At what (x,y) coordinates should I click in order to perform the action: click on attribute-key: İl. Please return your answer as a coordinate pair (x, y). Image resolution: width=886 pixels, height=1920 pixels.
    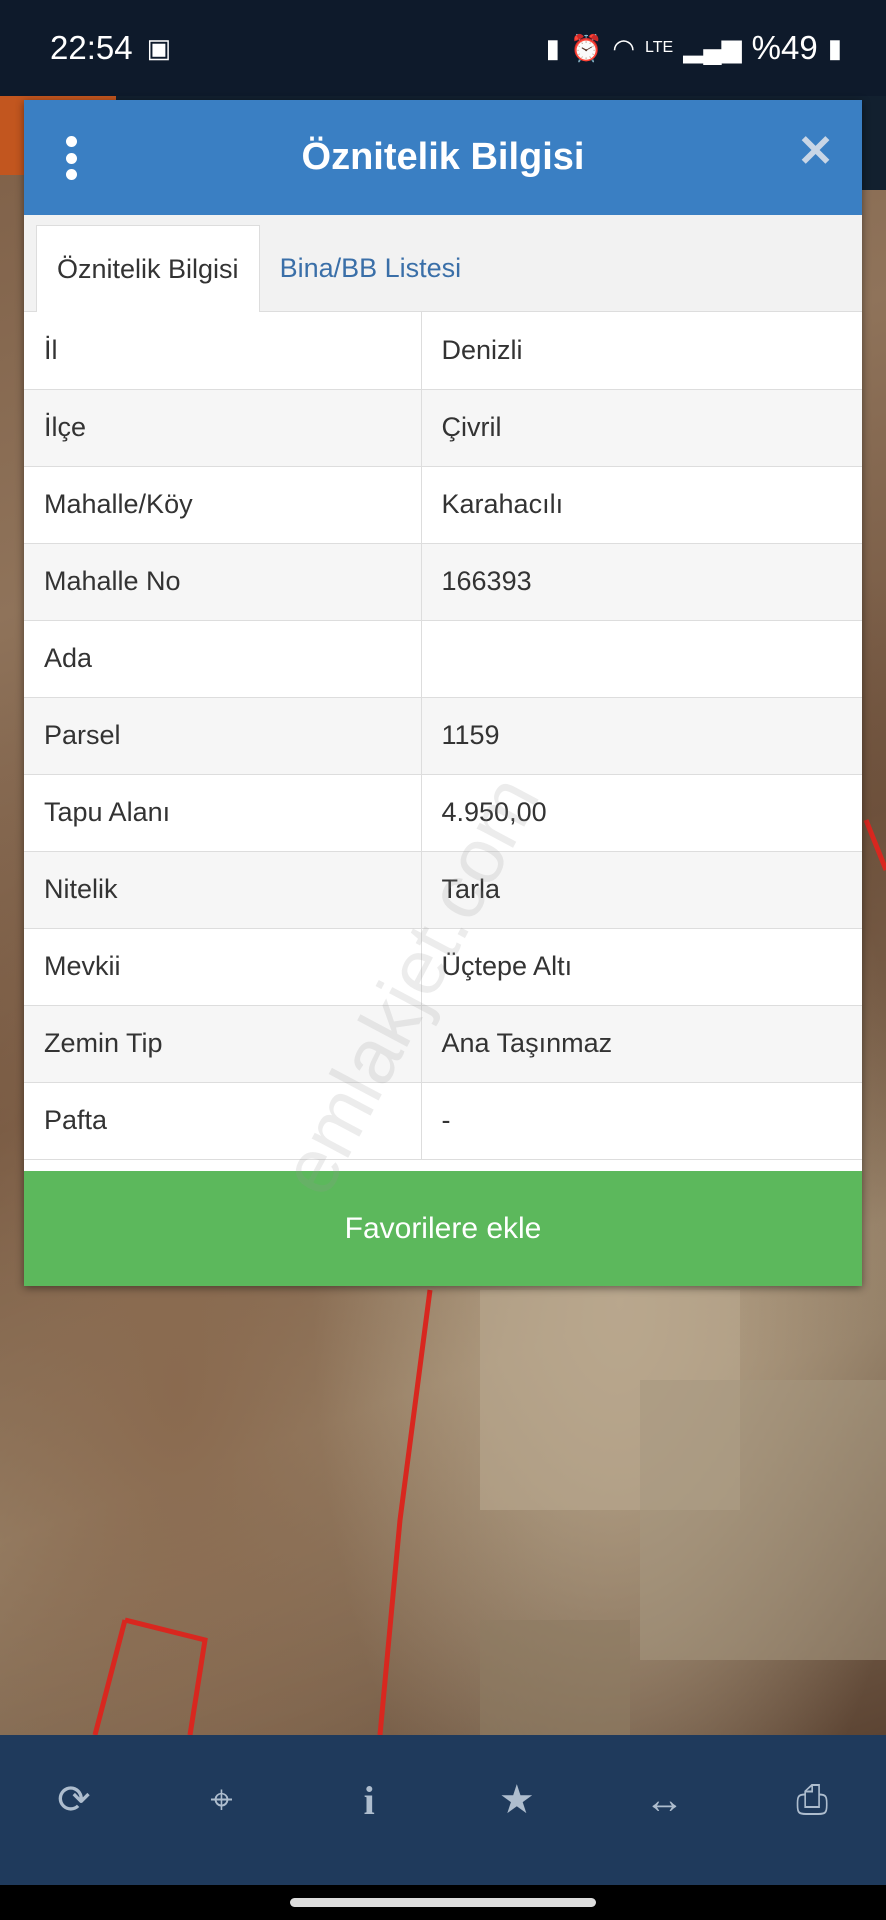
    Looking at the image, I should click on (223, 351).